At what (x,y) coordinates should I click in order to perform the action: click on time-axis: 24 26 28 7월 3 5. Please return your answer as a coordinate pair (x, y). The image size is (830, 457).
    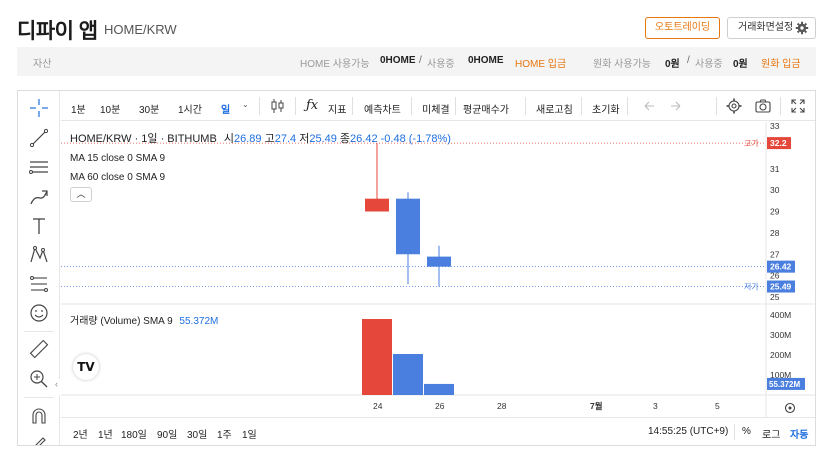
    Looking at the image, I should click on (546, 406).